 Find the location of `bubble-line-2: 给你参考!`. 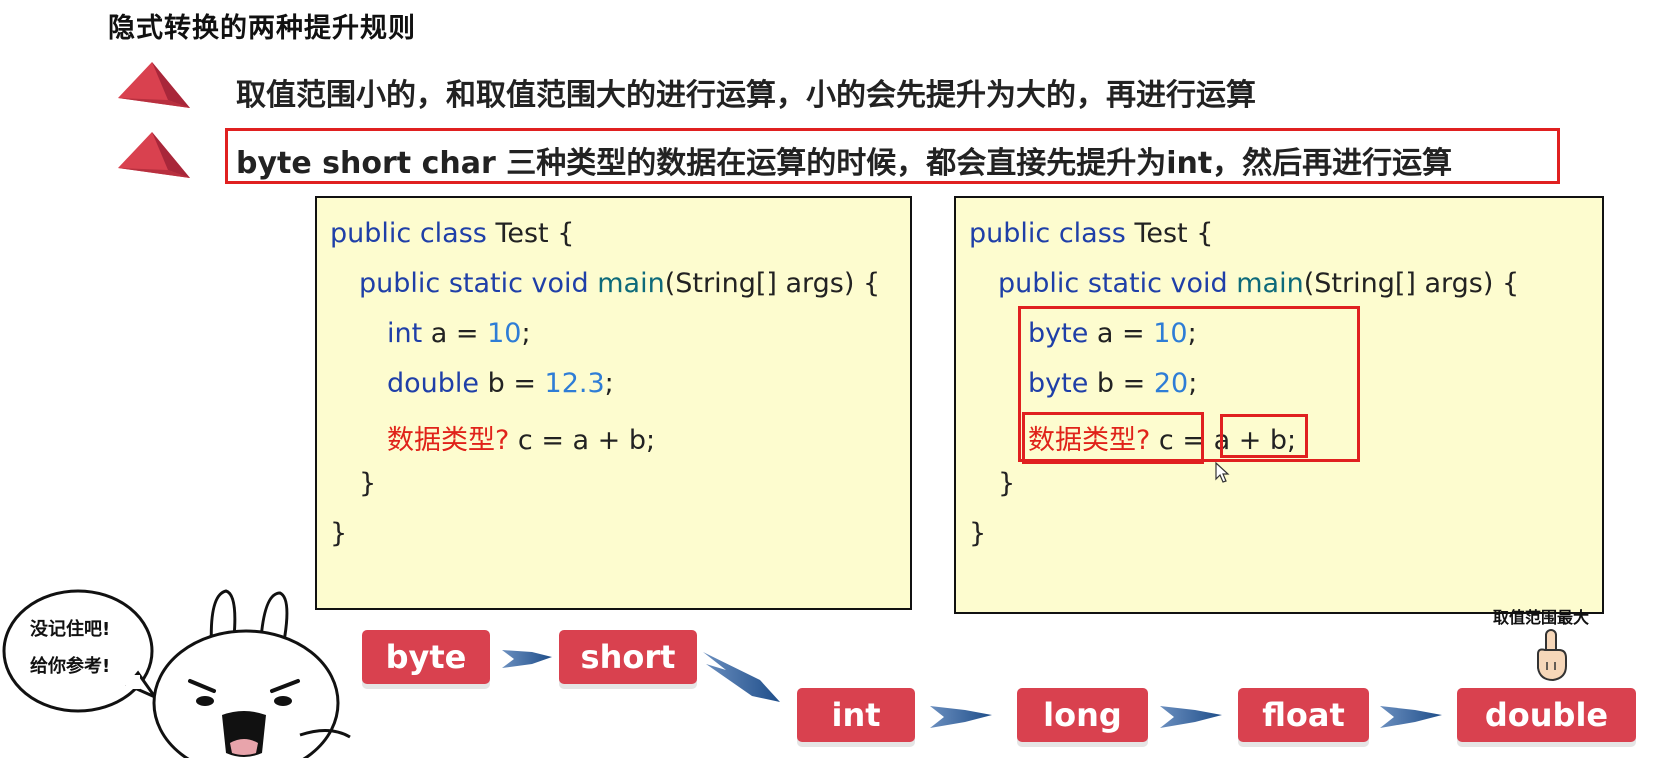

bubble-line-2: 给你参考! is located at coordinates (70, 666).